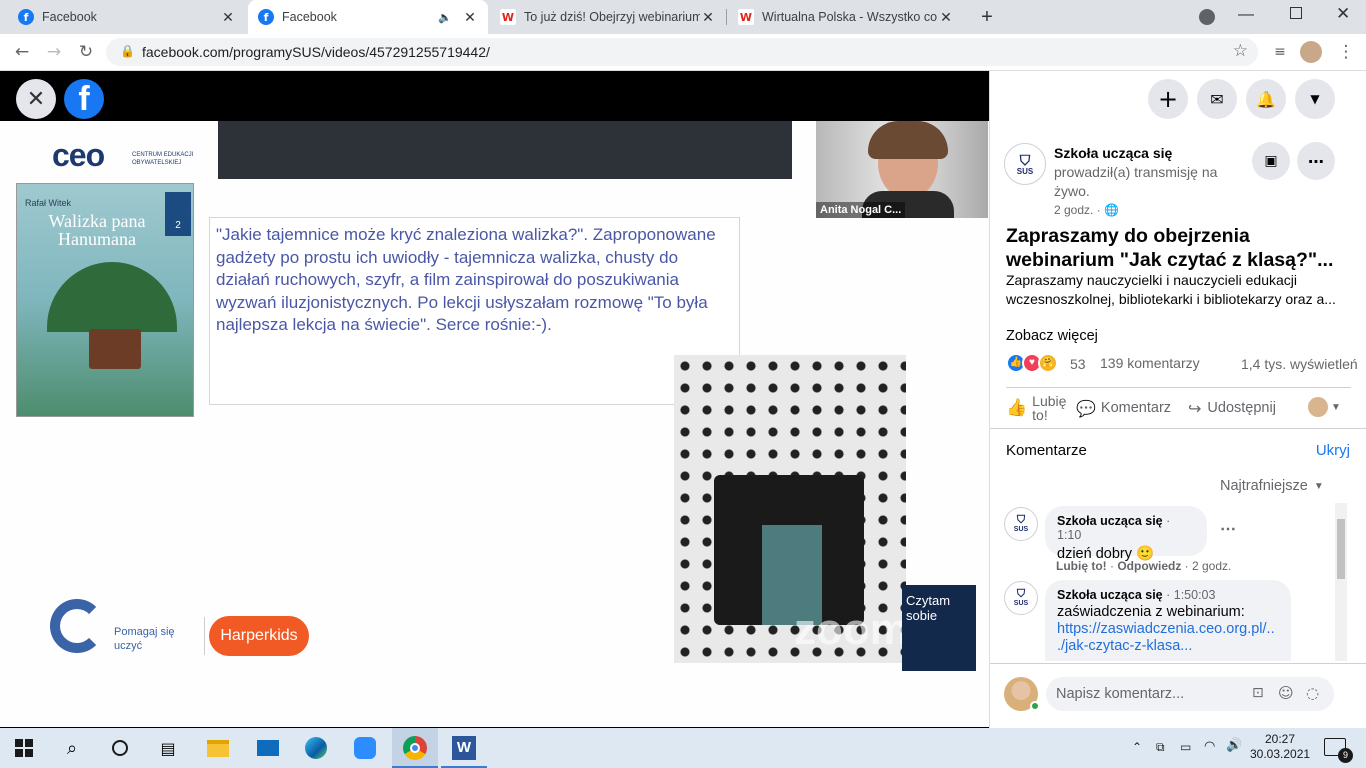 The height and width of the screenshot is (768, 1366). I want to click on maximize-icon, so click(1296, 13).